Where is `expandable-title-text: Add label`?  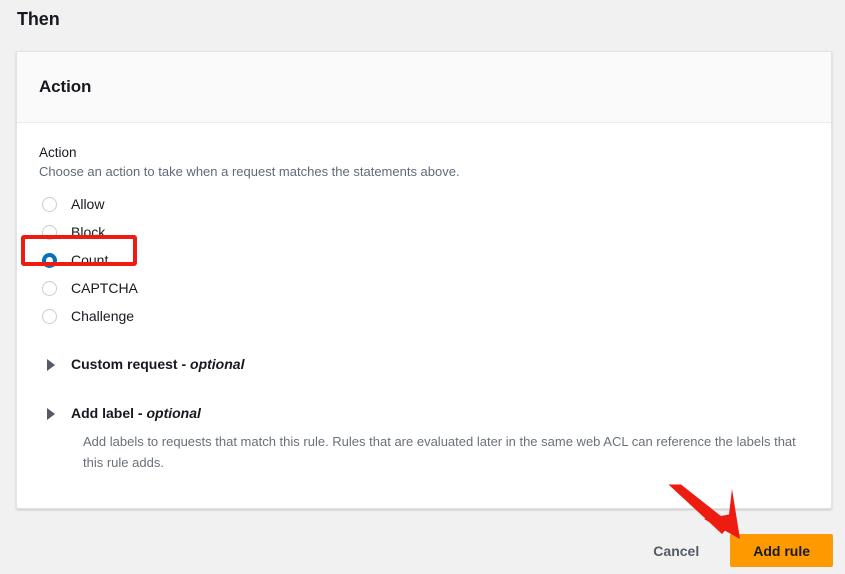 expandable-title-text: Add label is located at coordinates (103, 413).